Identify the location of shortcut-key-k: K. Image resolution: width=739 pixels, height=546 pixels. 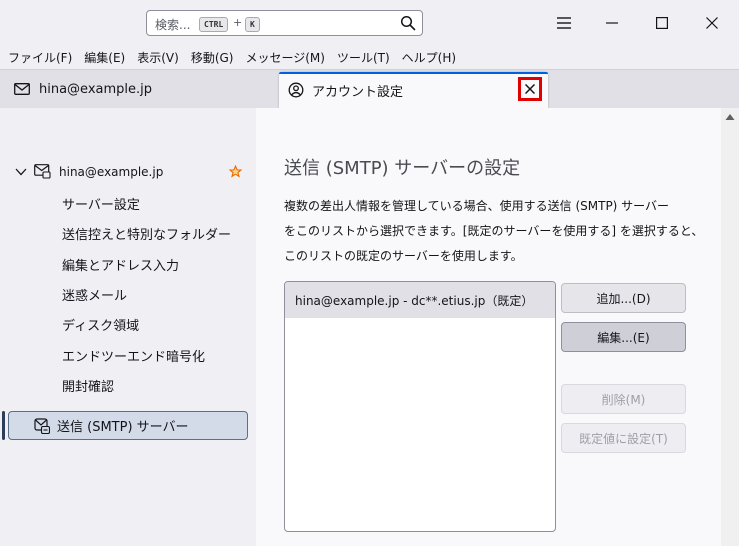
(252, 24).